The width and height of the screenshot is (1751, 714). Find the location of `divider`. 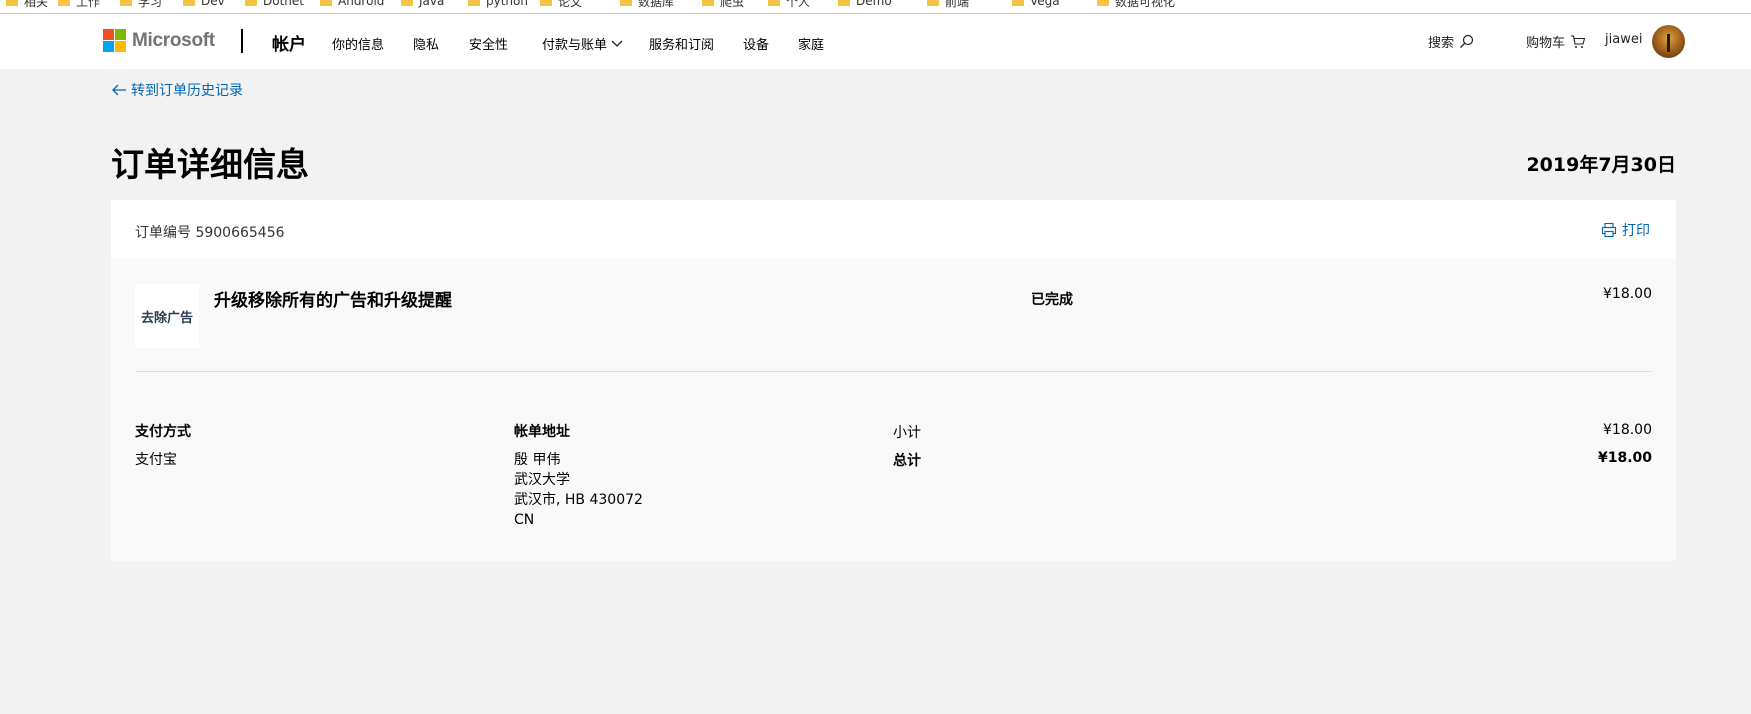

divider is located at coordinates (893, 371).